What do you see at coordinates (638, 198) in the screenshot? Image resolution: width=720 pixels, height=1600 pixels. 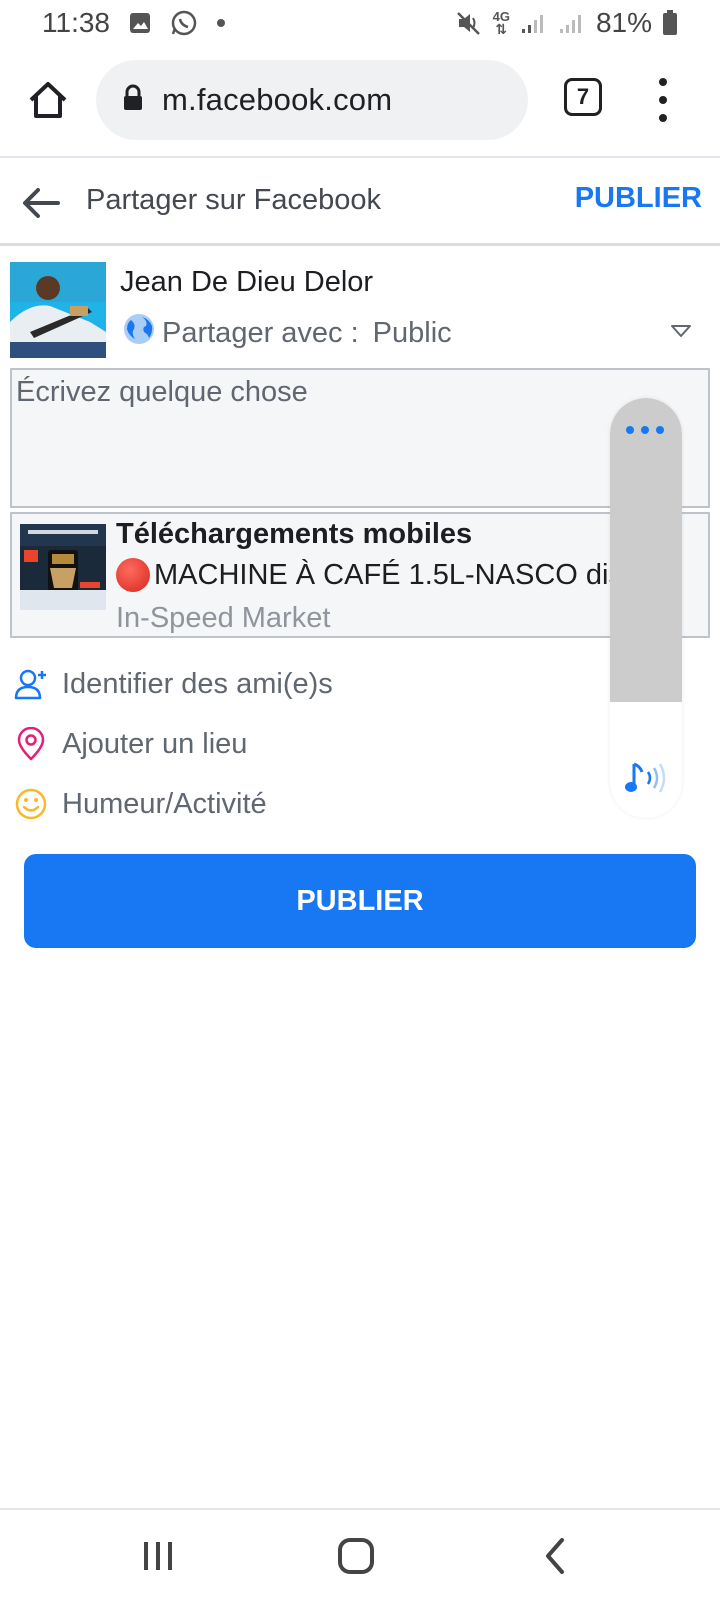 I see `publish-header-button: PUBLIER` at bounding box center [638, 198].